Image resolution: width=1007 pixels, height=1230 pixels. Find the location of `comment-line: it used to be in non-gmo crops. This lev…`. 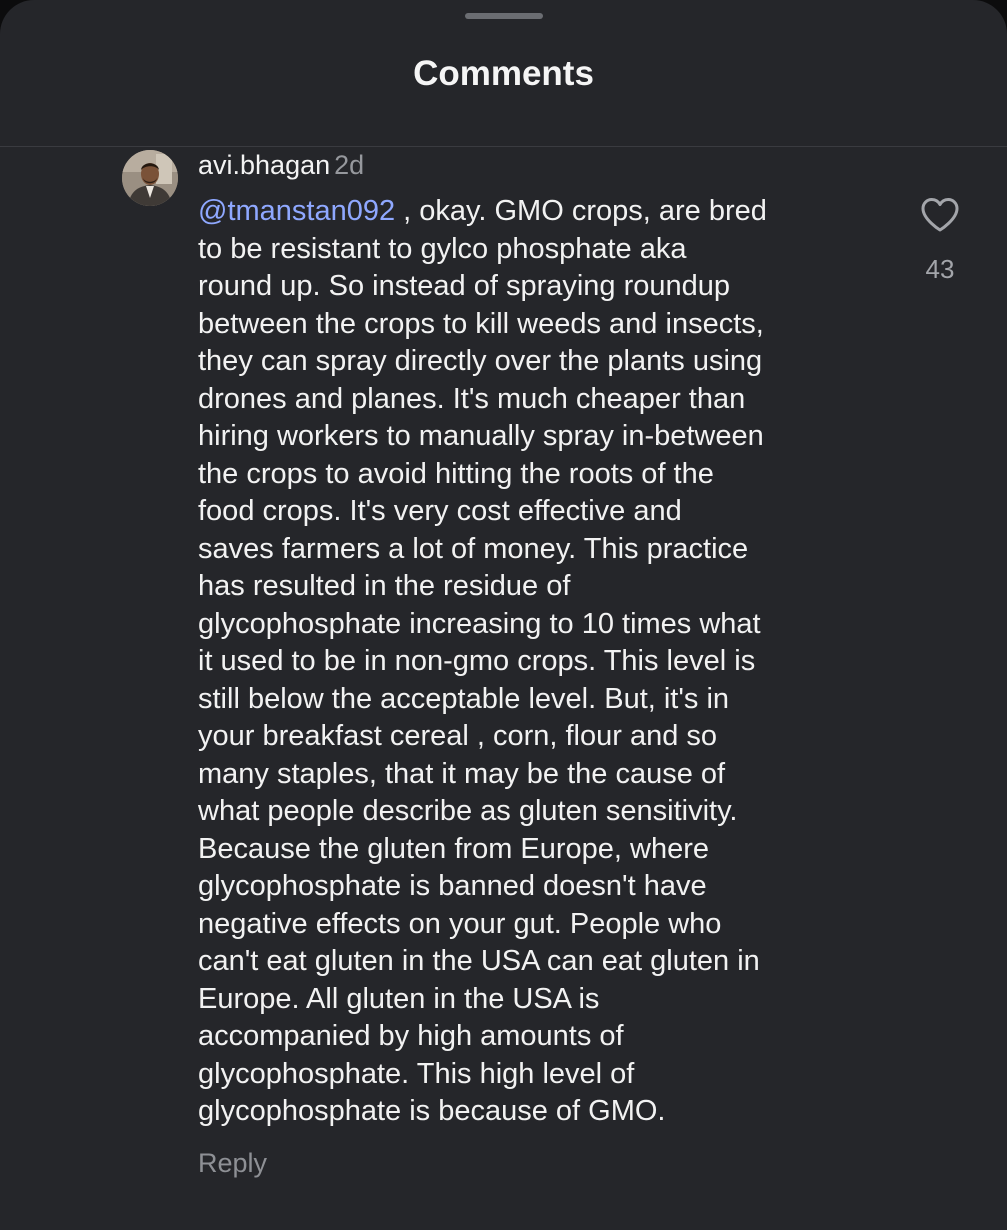

comment-line: it used to be in non-gmo crops. This lev… is located at coordinates (477, 661).